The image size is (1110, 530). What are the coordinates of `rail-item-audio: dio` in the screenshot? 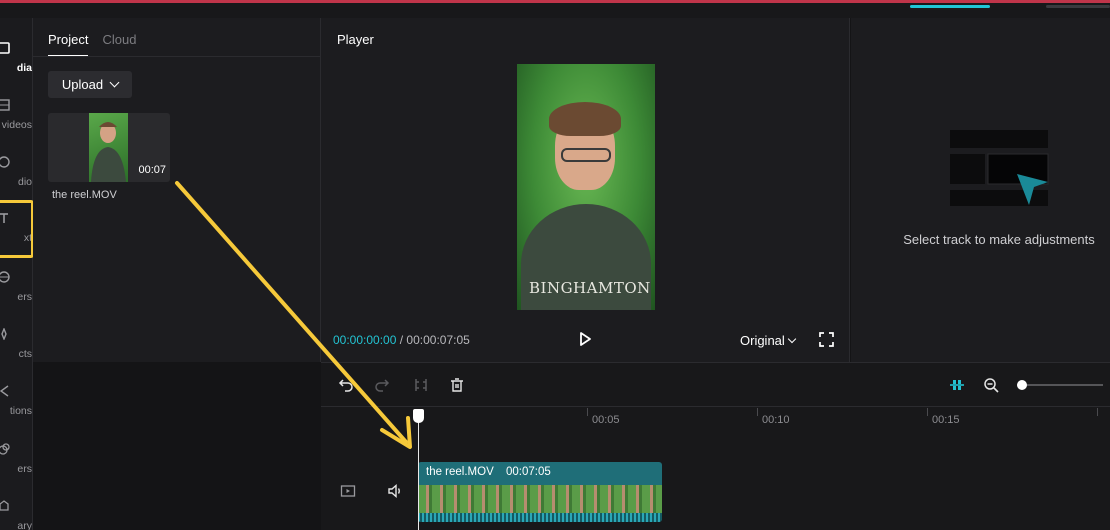 It's located at (16, 178).